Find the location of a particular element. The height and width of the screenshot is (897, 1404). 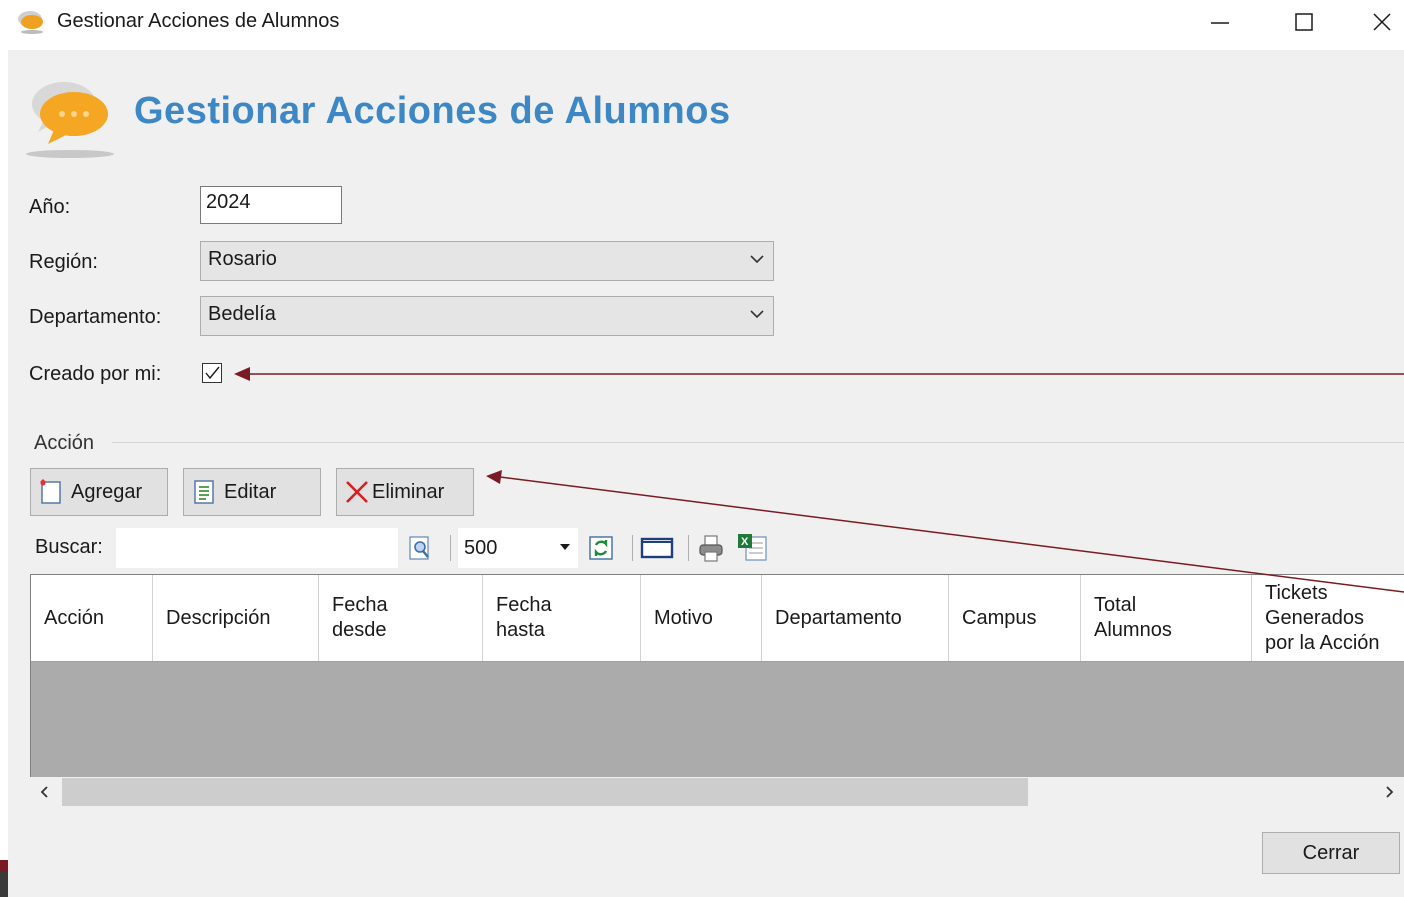

annotation-arrow-buttons is located at coordinates (951, 534).